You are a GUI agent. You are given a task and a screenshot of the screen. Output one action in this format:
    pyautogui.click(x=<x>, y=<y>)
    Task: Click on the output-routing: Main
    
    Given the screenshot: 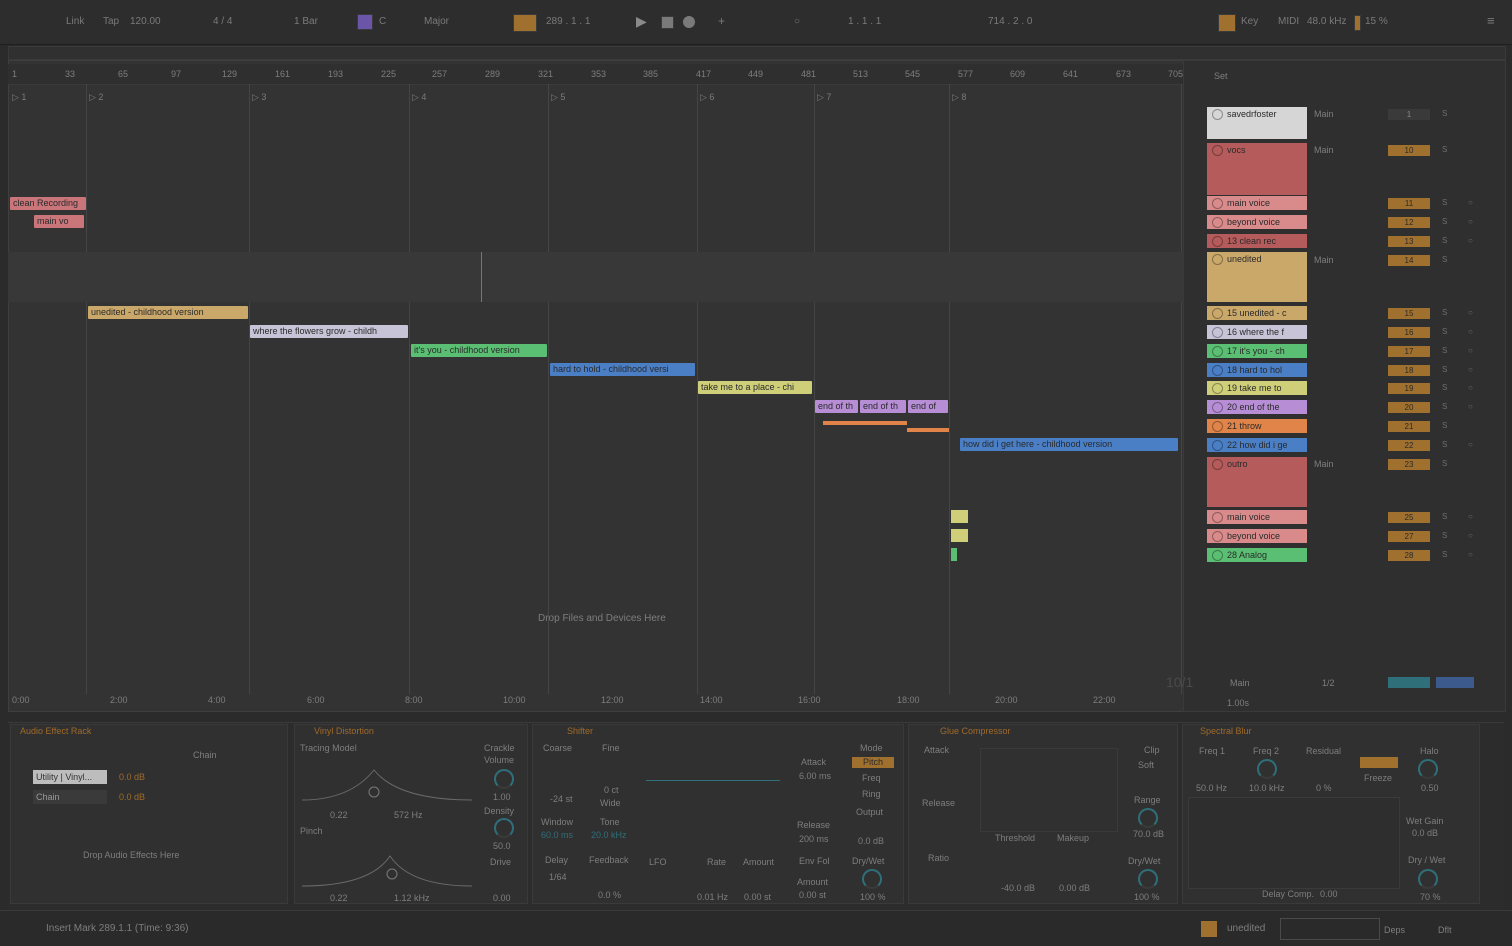 What is the action you would take?
    pyautogui.click(x=1324, y=260)
    